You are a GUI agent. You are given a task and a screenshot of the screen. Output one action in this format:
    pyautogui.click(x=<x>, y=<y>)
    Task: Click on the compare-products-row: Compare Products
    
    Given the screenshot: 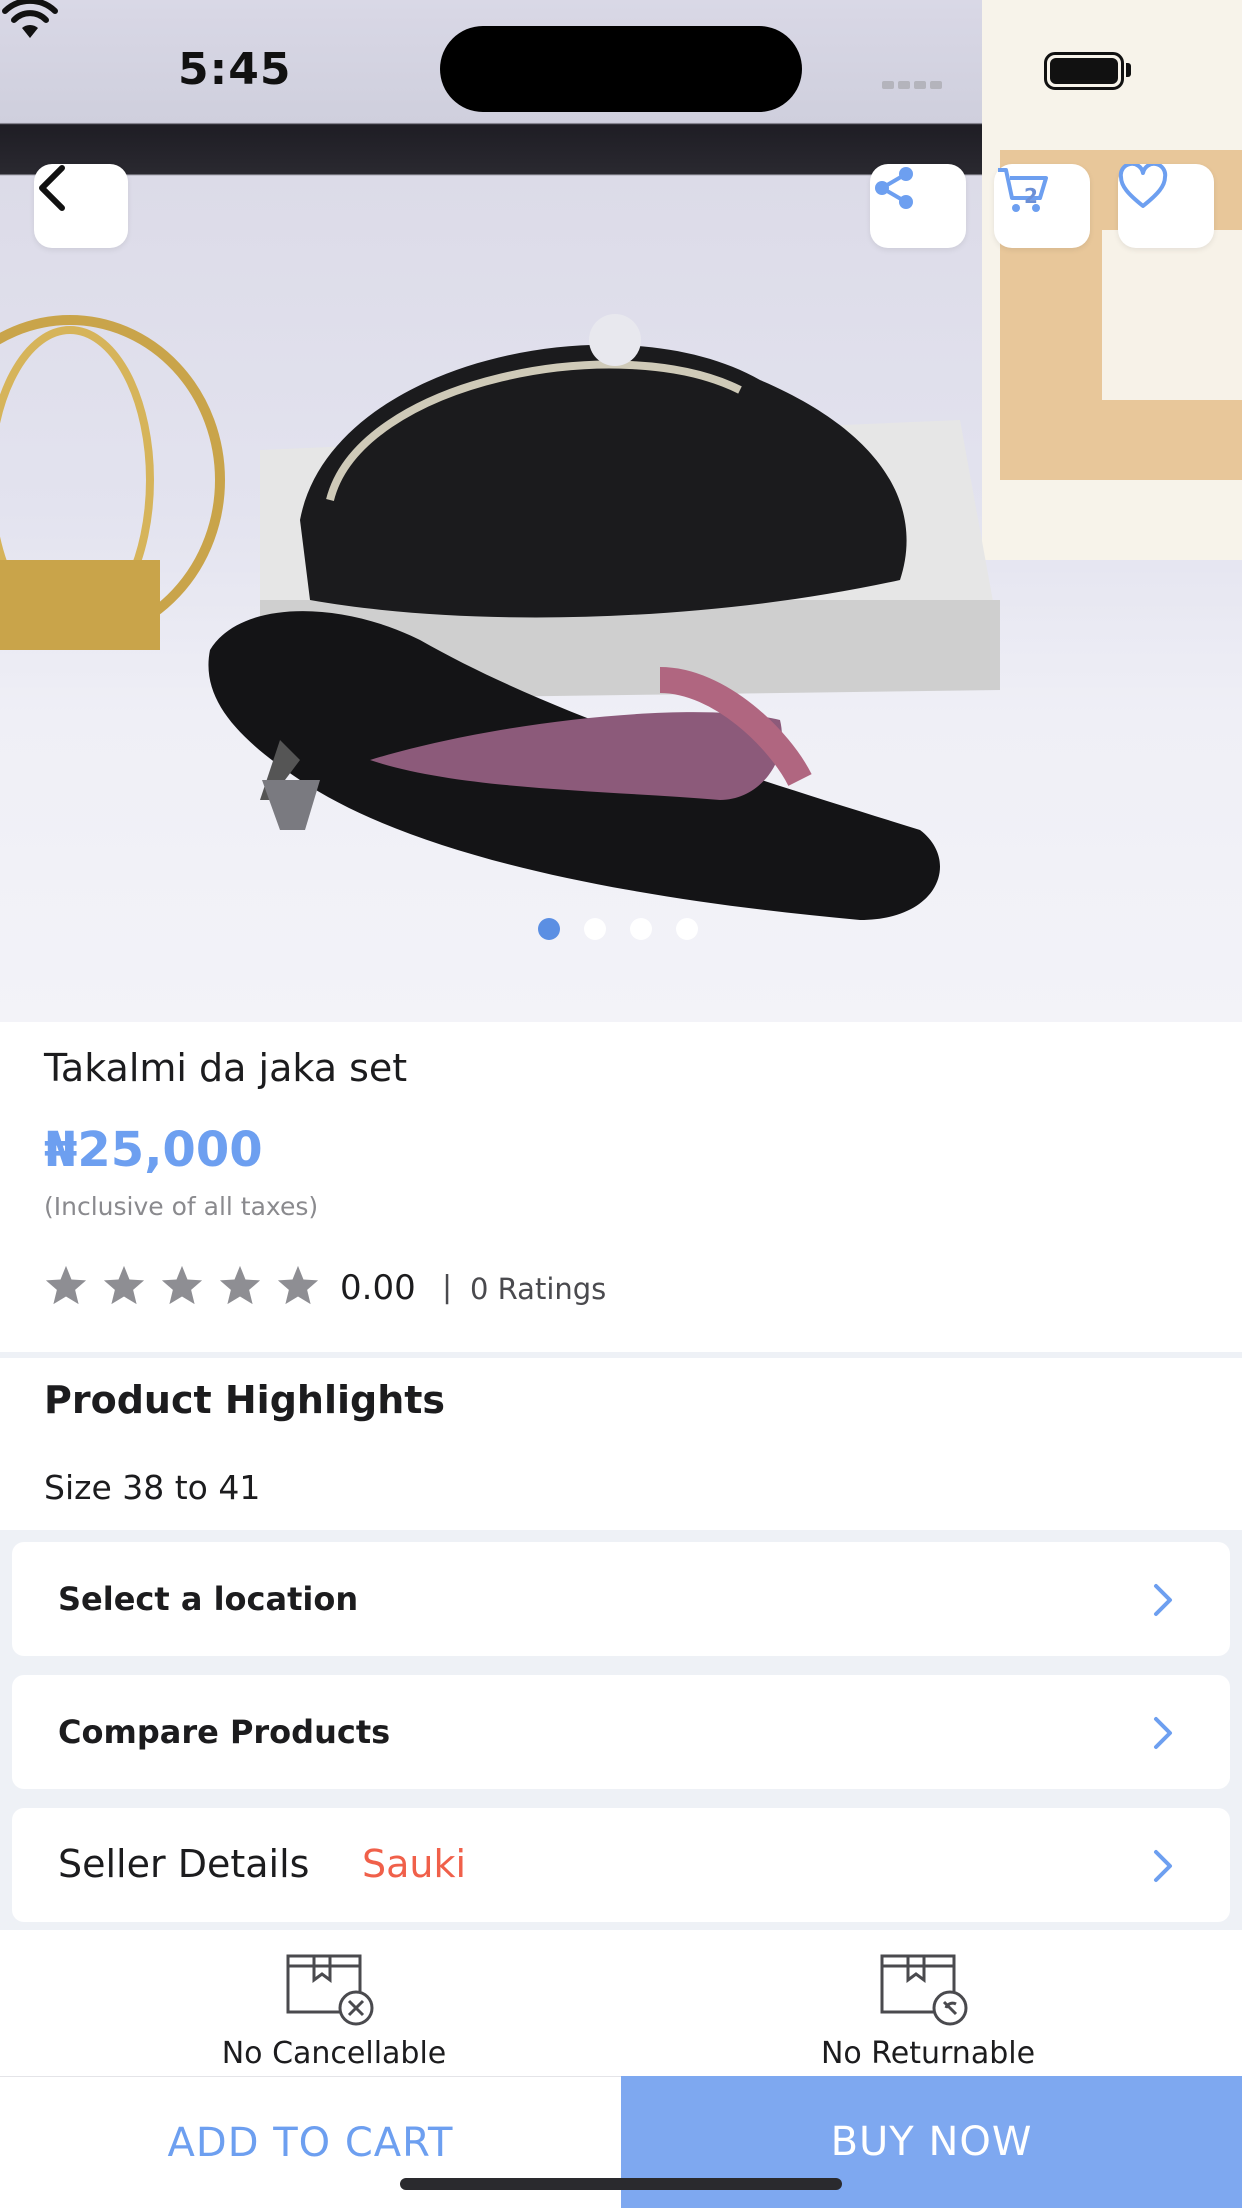 What is the action you would take?
    pyautogui.click(x=621, y=1732)
    